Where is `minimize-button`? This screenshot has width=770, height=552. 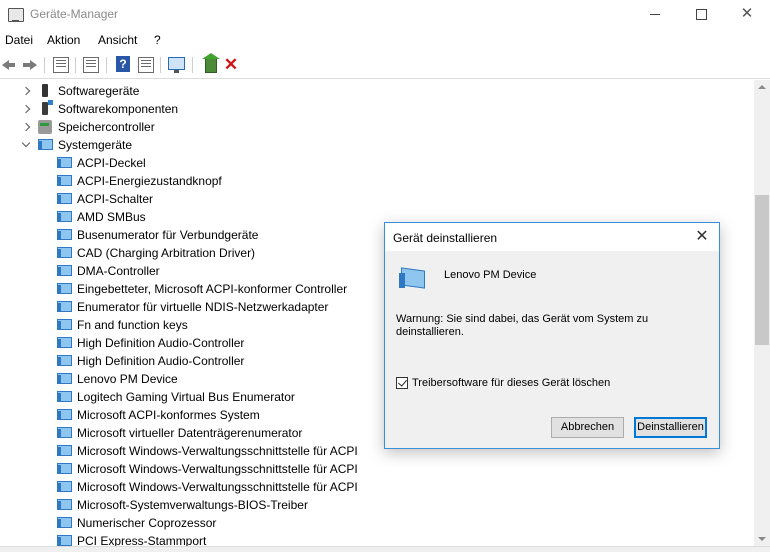 minimize-button is located at coordinates (655, 14).